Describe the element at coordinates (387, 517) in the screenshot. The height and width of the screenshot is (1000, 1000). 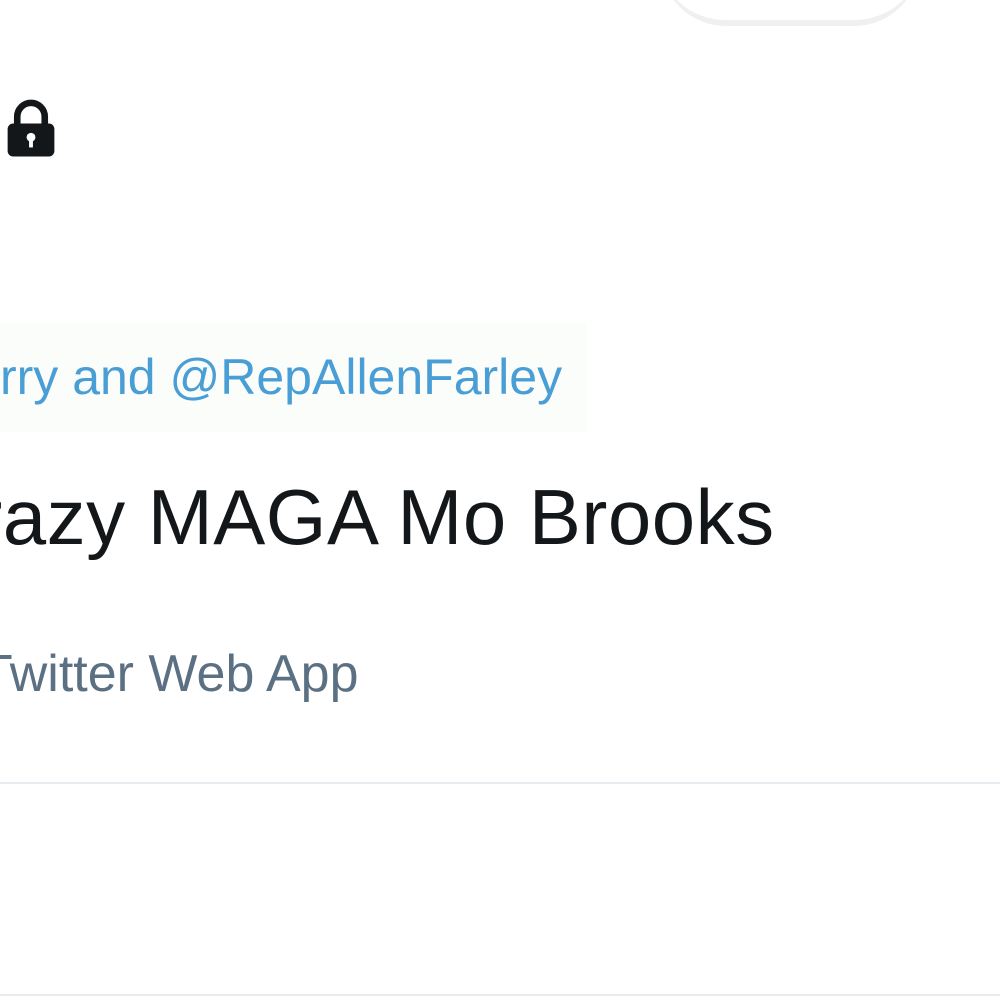
I see `tweet-text: can Crazy MAGA Mo Brooks` at that location.